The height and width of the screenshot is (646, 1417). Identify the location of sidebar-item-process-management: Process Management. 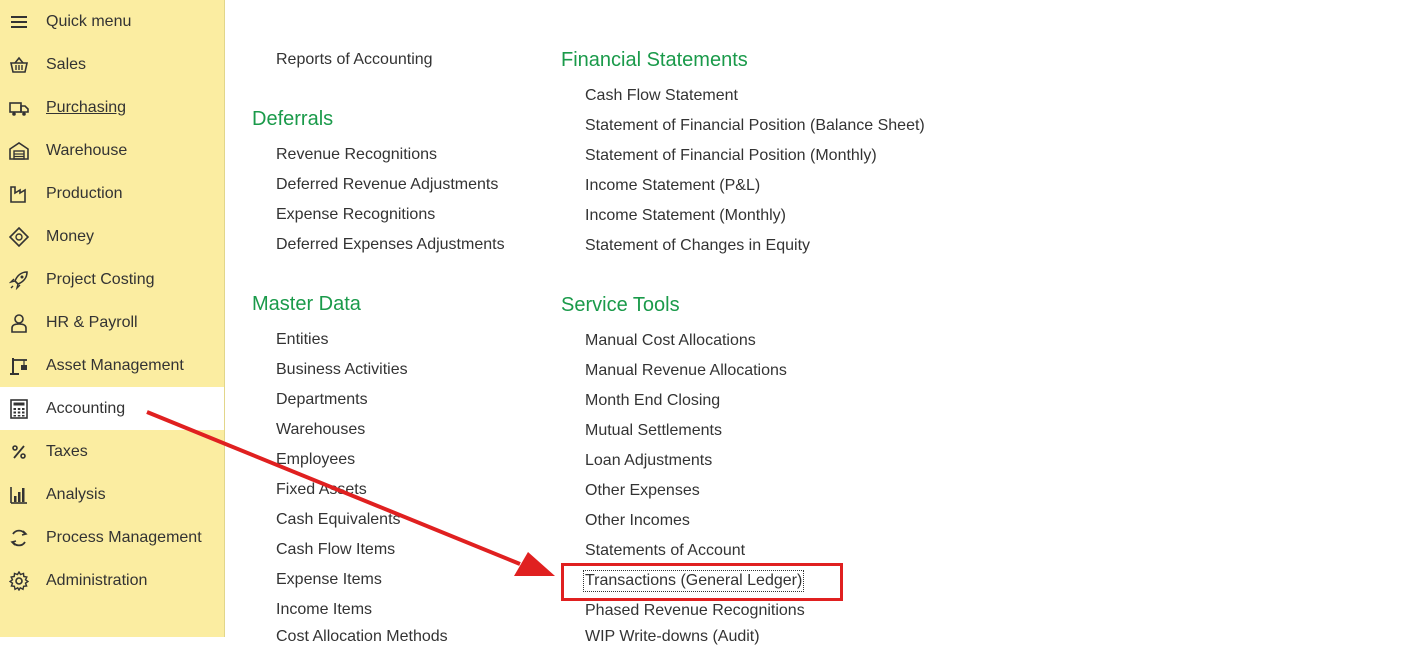
(112, 537).